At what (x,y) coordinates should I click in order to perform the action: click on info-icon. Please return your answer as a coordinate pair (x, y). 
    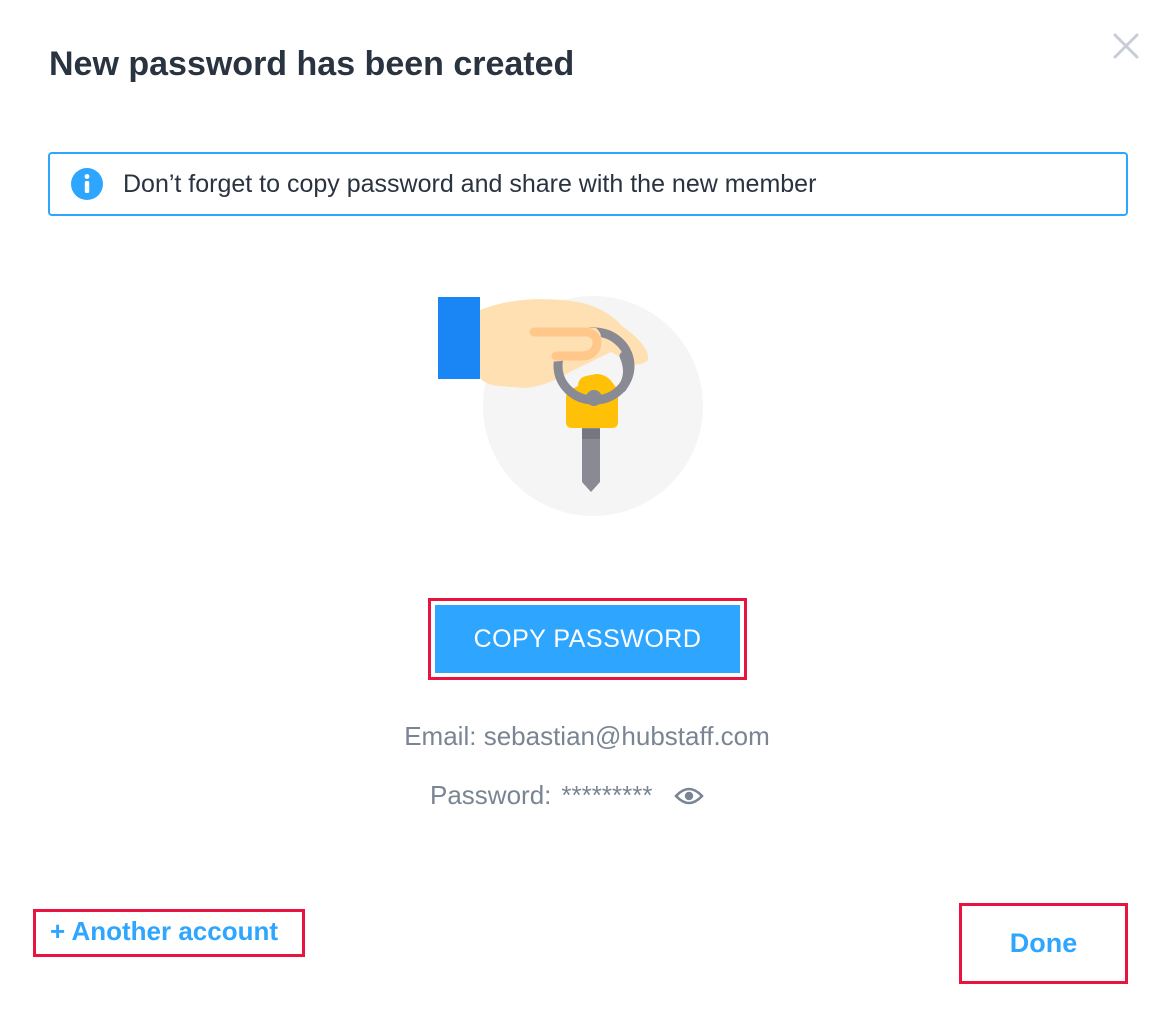
    Looking at the image, I should click on (87, 184).